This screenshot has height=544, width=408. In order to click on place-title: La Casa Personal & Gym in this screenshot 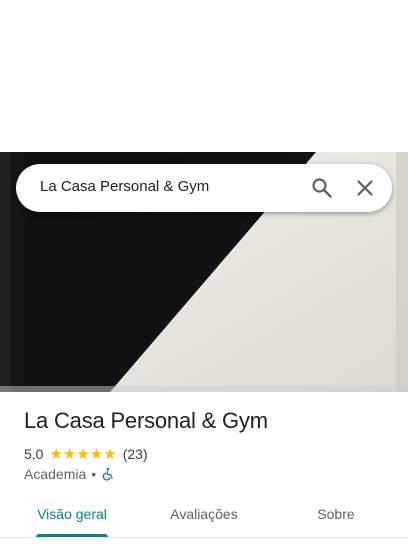, I will do `click(146, 420)`.